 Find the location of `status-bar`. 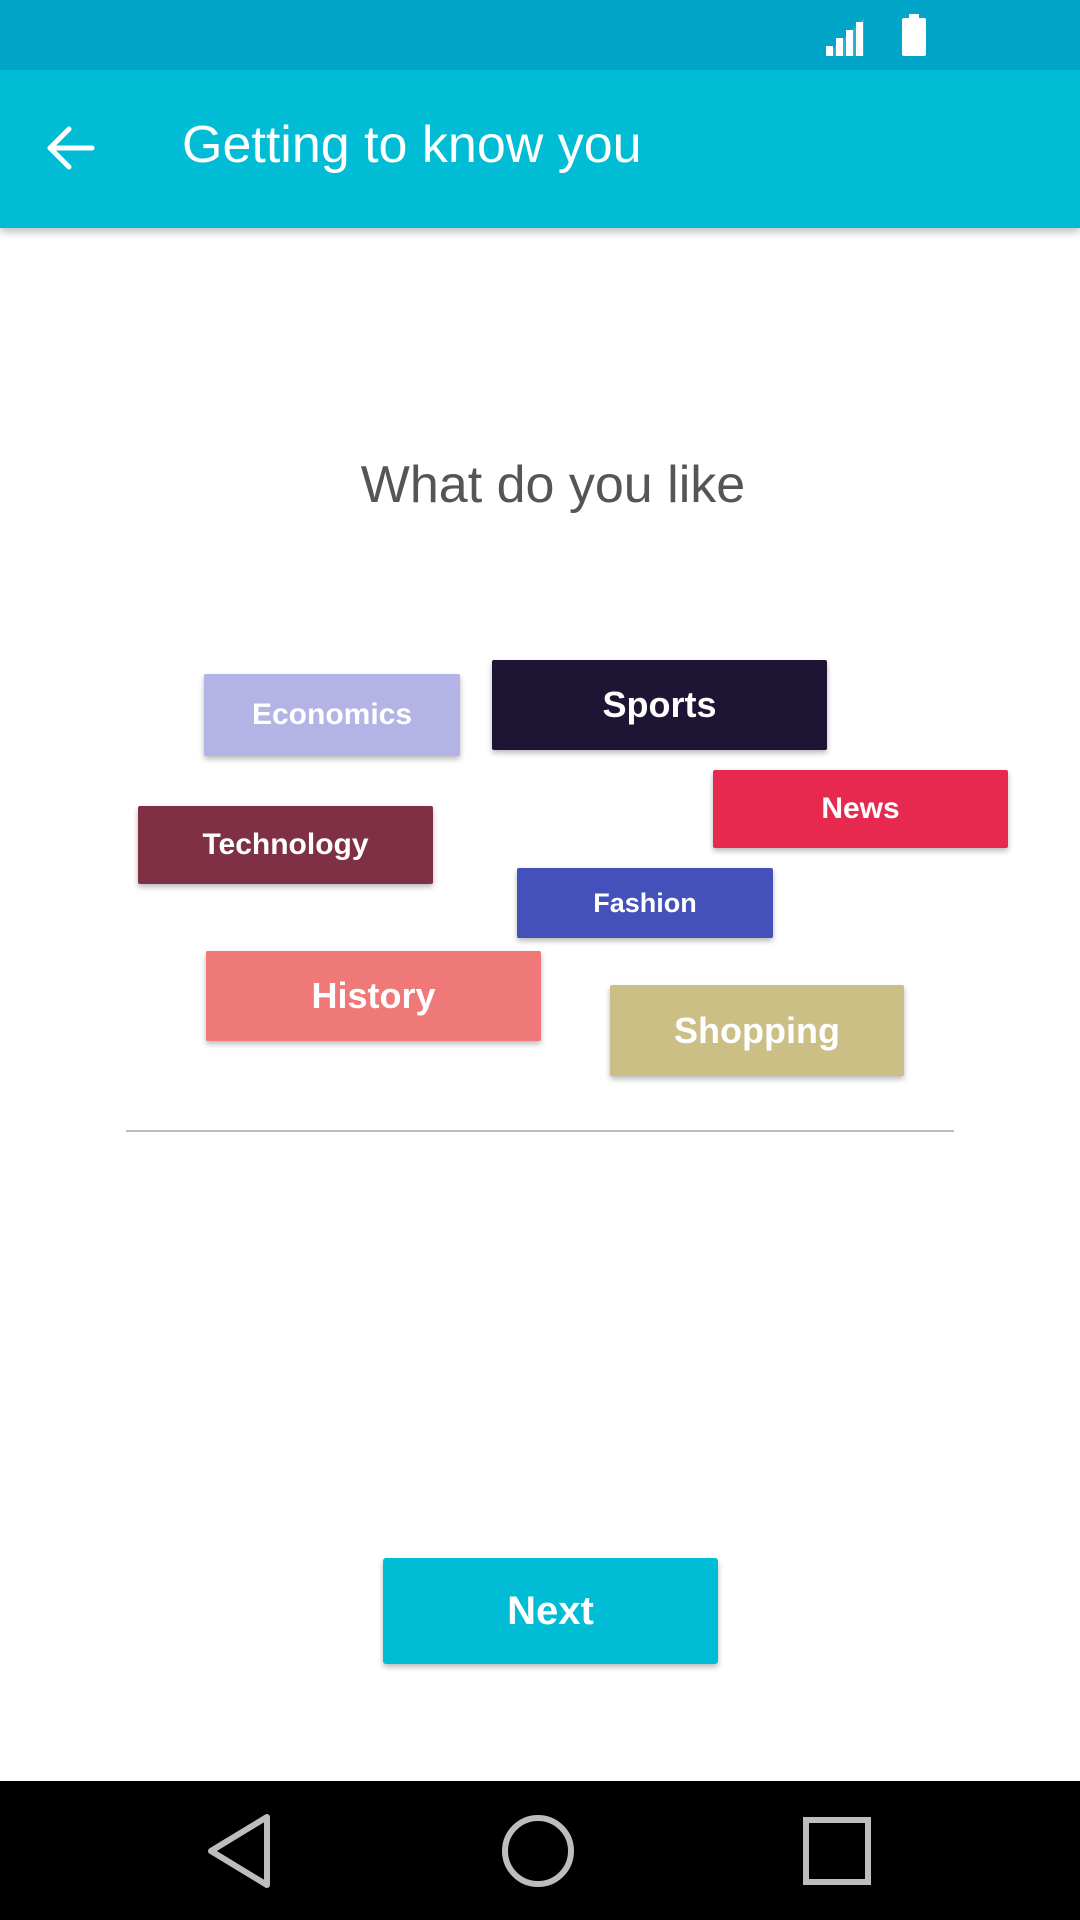

status-bar is located at coordinates (540, 35).